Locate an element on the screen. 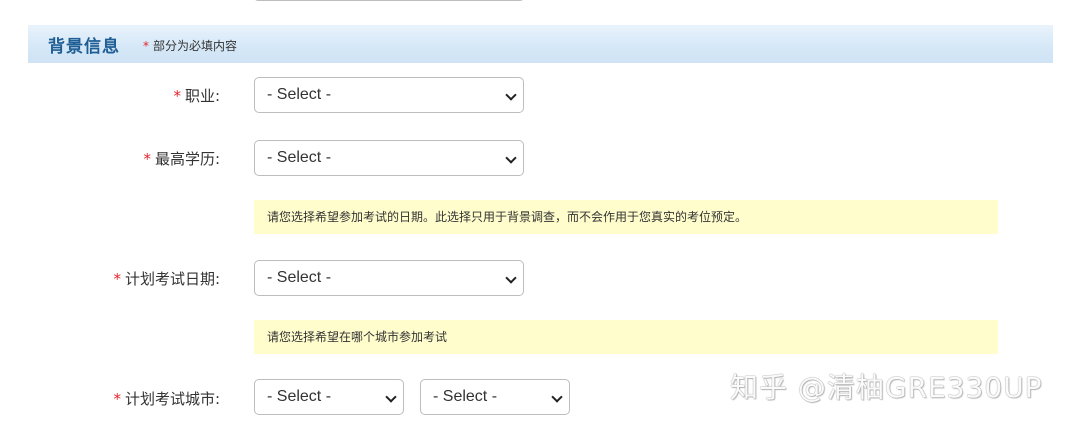  previous-select-bottom-edge is located at coordinates (389, 0).